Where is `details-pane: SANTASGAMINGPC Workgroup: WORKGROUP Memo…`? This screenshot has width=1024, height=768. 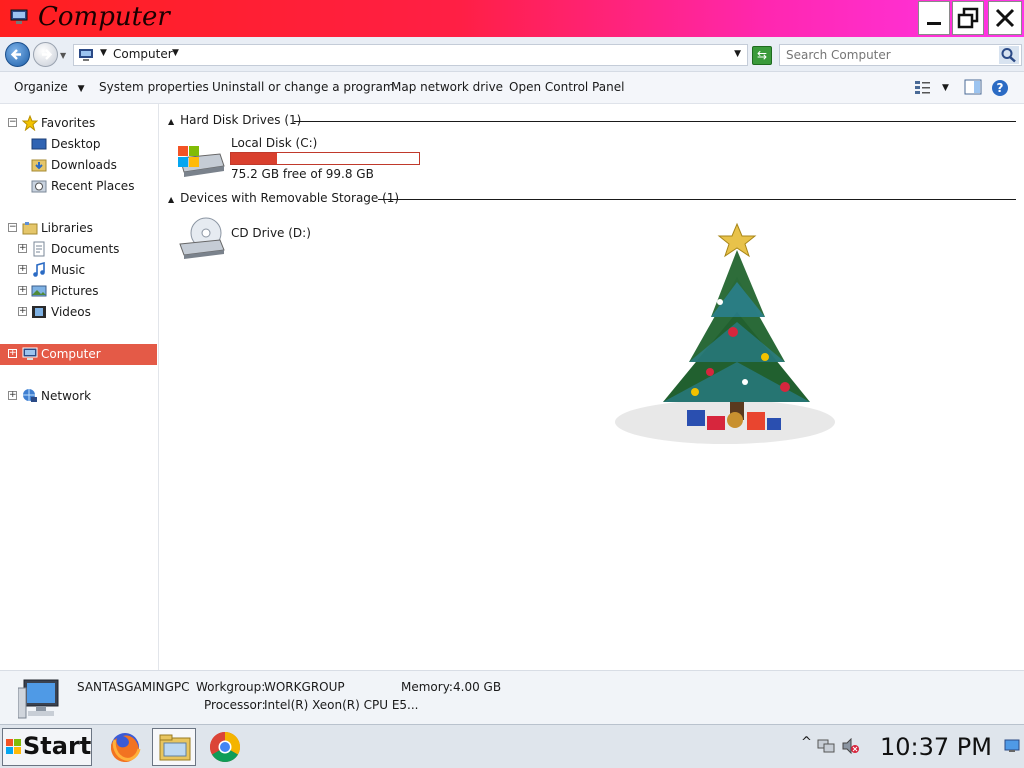
details-pane: SANTASGAMINGPC Workgroup: WORKGROUP Memo… is located at coordinates (512, 697).